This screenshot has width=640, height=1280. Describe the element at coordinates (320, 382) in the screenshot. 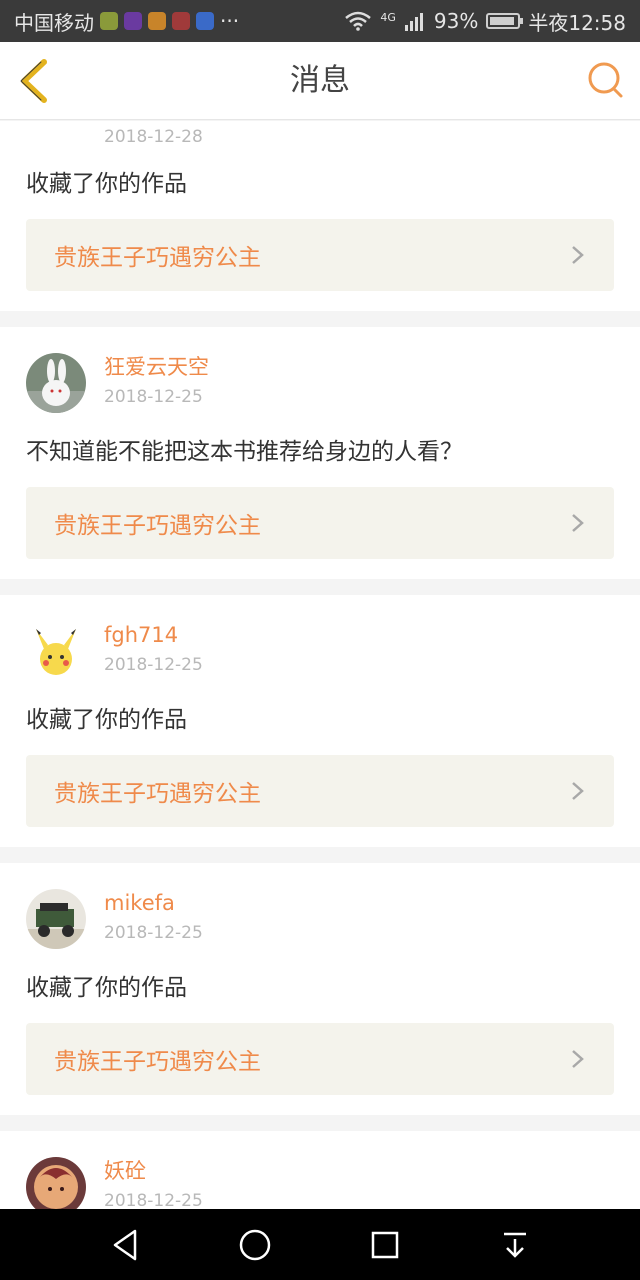

I see `user-row: 狂爱云天空 2018-12-25` at that location.